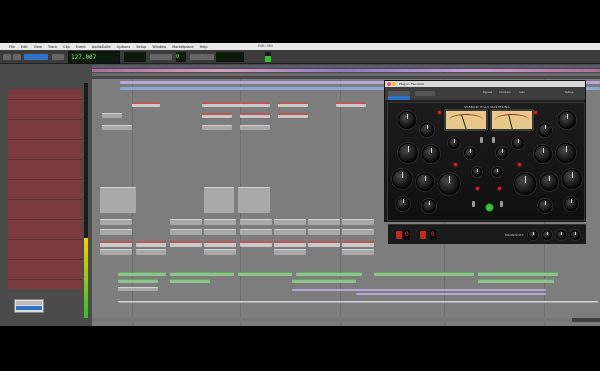  I want to click on menu-item-marketplace: Marketplace, so click(182, 47).